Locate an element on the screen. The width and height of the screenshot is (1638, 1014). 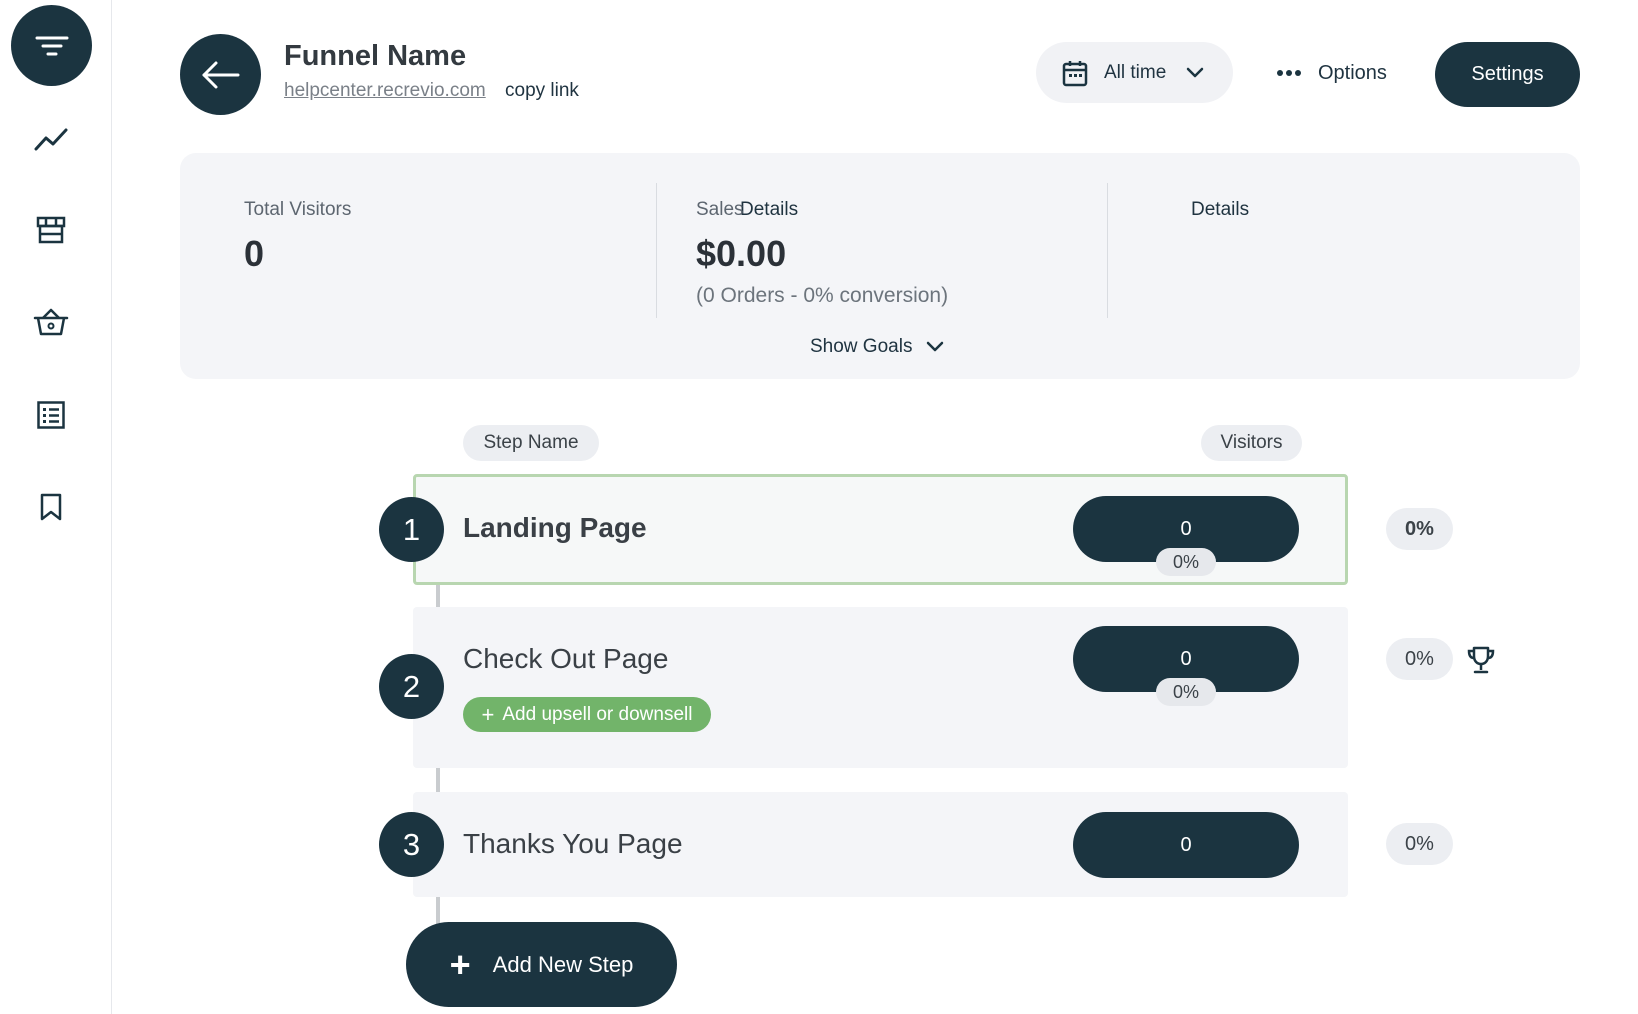
add-upsell-button: + Add upsell or downsell is located at coordinates (587, 714).